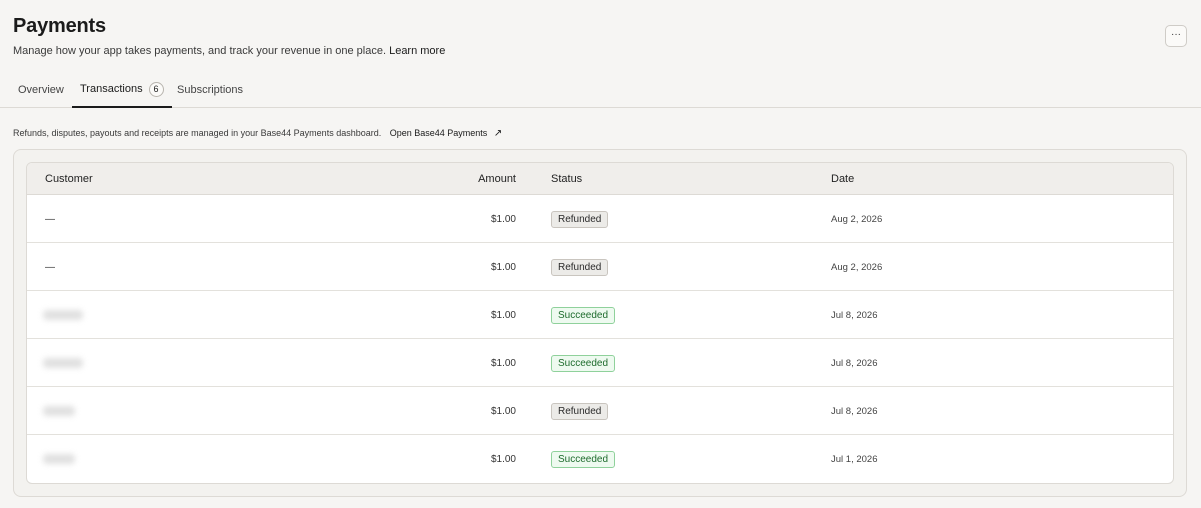  I want to click on tab-label: Transactions, so click(111, 89).